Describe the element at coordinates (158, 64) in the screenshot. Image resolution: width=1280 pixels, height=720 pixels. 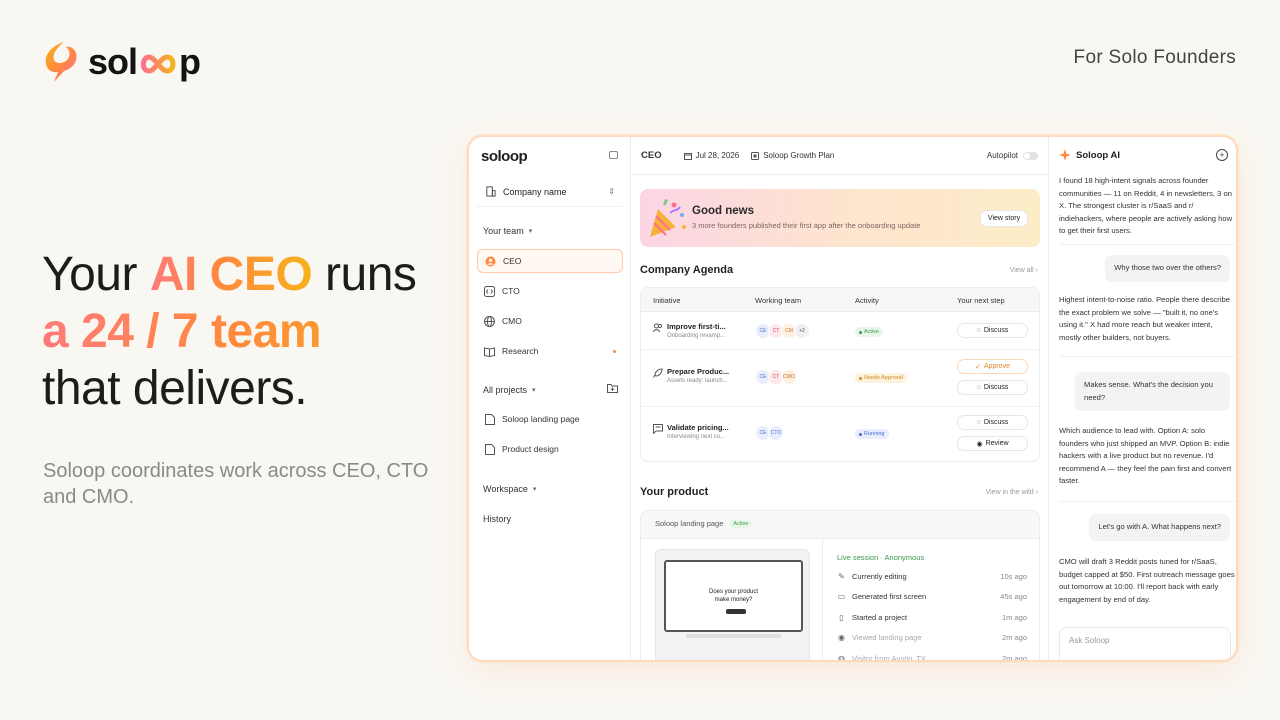
I see `infinity-icon` at that location.